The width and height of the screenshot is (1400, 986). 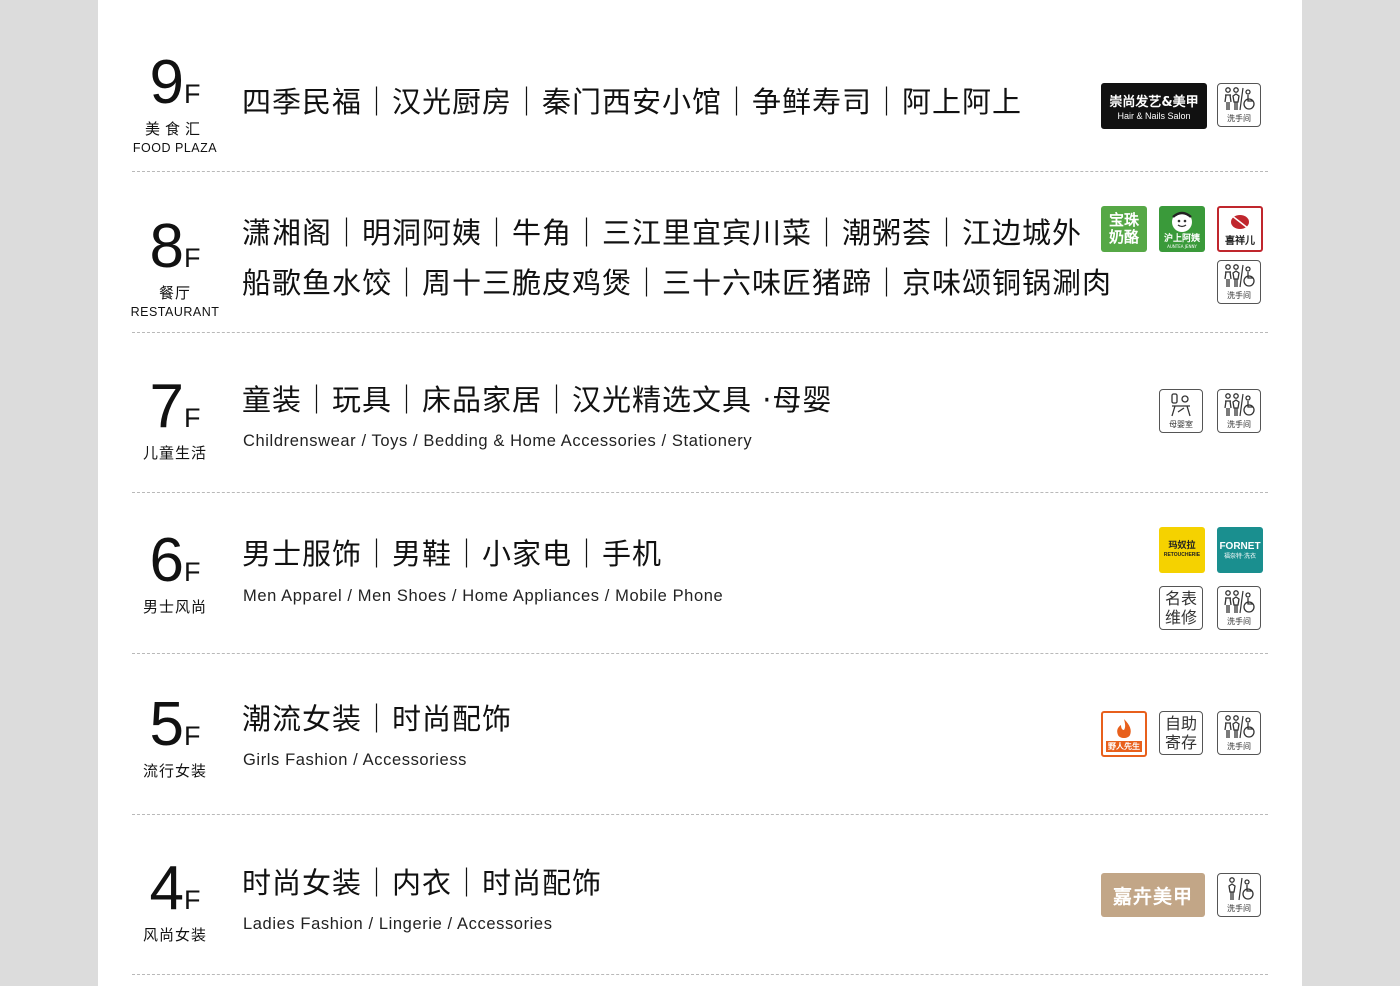 I want to click on brand-name: 宝珠奶酪, so click(x=1123, y=228).